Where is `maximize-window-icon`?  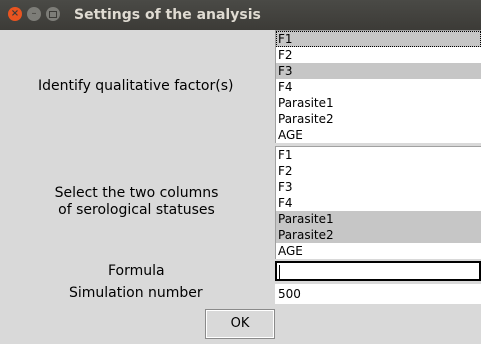
maximize-window-icon is located at coordinates (53, 14).